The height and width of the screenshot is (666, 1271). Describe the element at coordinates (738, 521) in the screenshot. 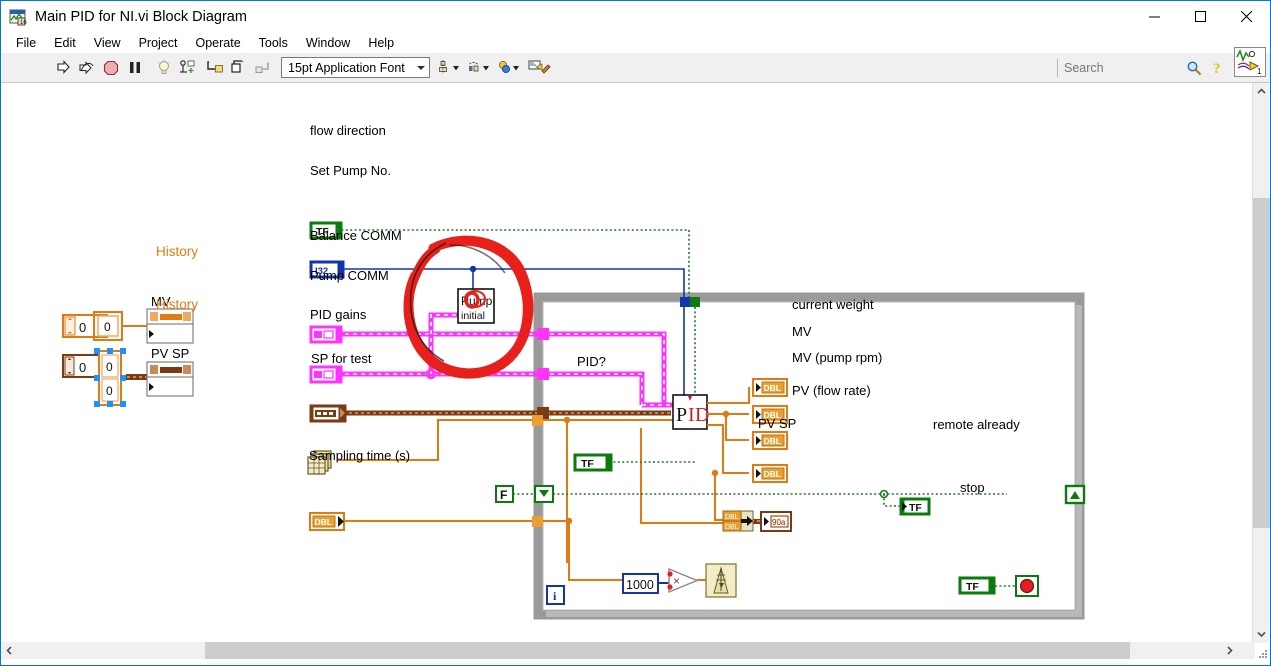

I see `bundle-cluster-node: DBL DBL` at that location.